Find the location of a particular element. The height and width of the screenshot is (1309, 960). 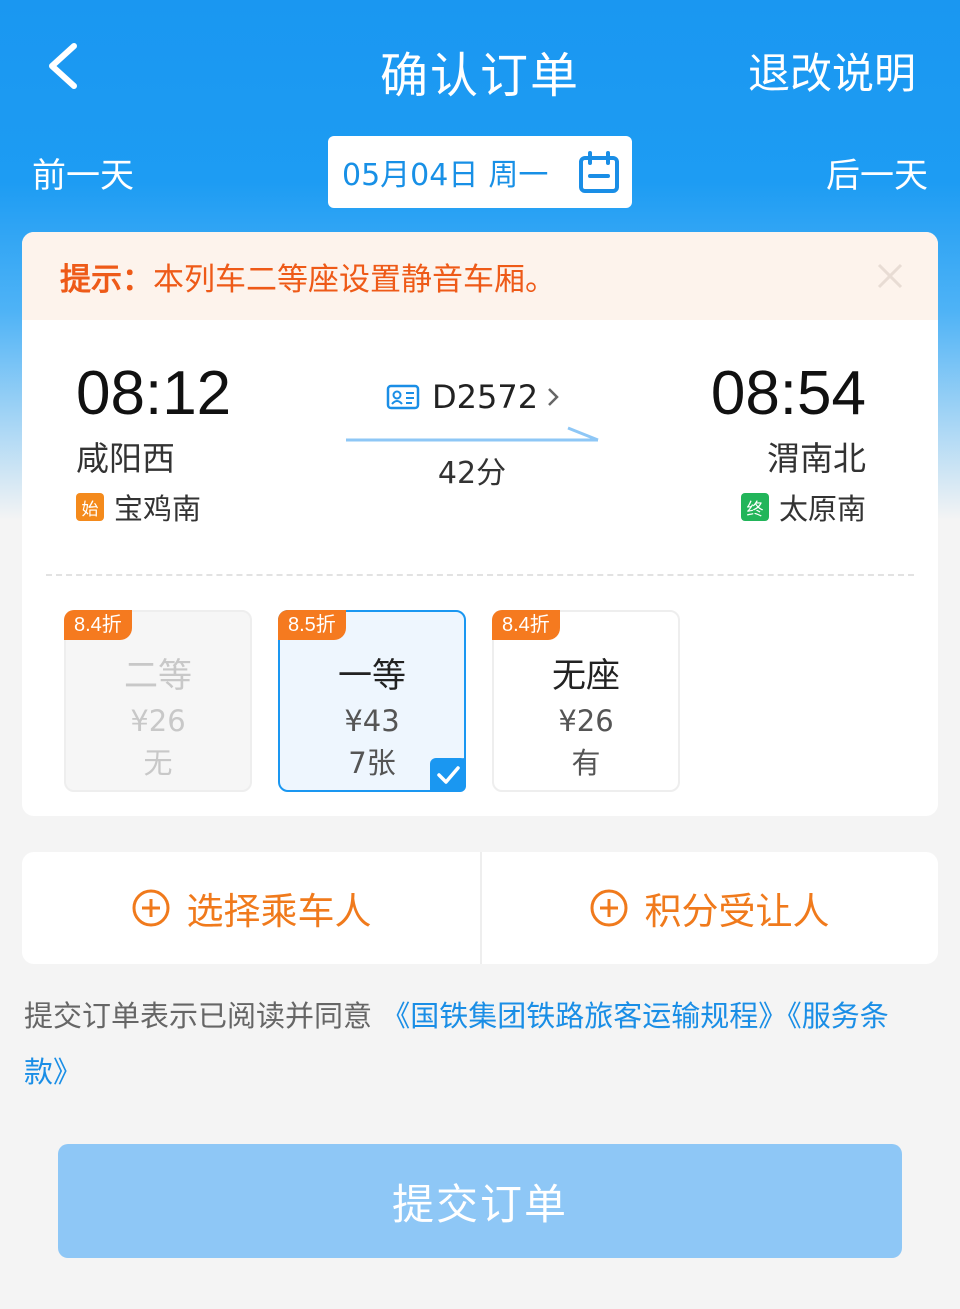

dashed-divider is located at coordinates (480, 575).